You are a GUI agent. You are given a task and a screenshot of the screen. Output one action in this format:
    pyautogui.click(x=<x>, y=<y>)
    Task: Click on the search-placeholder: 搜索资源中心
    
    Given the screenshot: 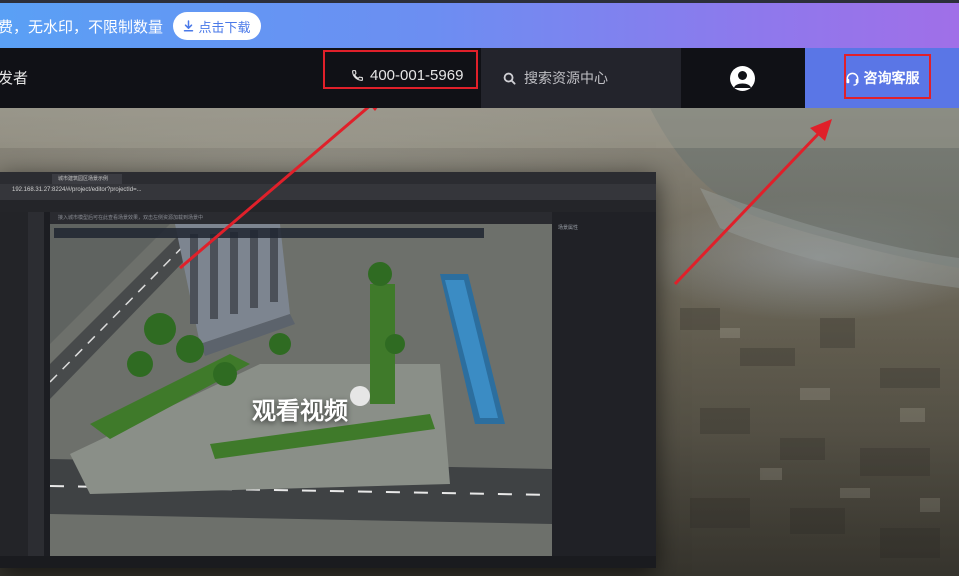 What is the action you would take?
    pyautogui.click(x=566, y=78)
    